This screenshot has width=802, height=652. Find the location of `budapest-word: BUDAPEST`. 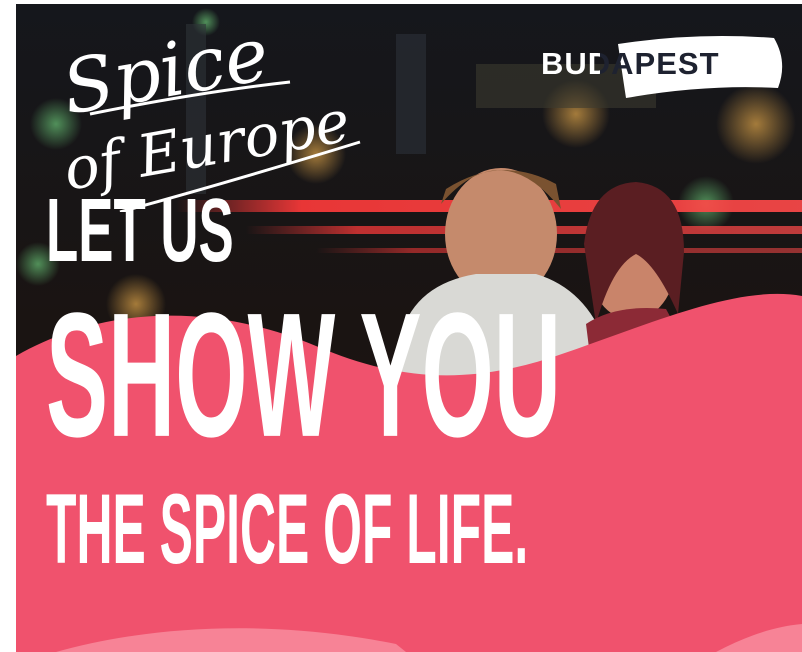

budapest-word: BUDAPEST is located at coordinates (630, 63).